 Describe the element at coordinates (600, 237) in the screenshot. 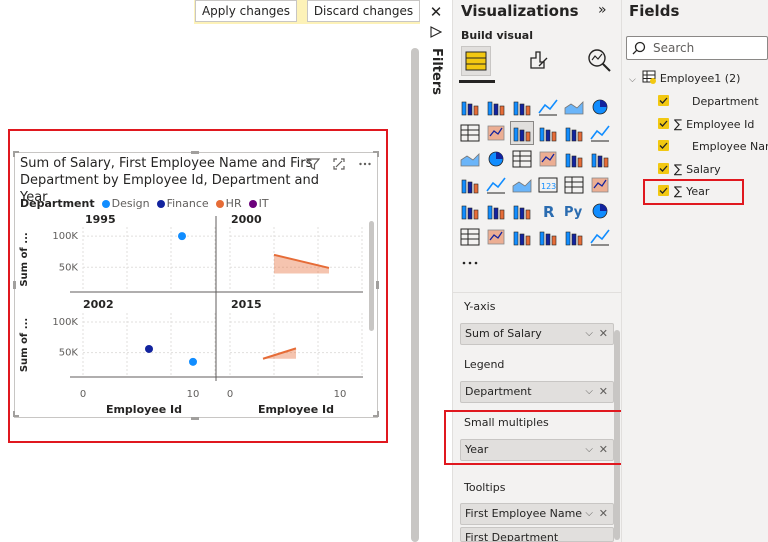

I see `power-automate-visual-icon` at that location.